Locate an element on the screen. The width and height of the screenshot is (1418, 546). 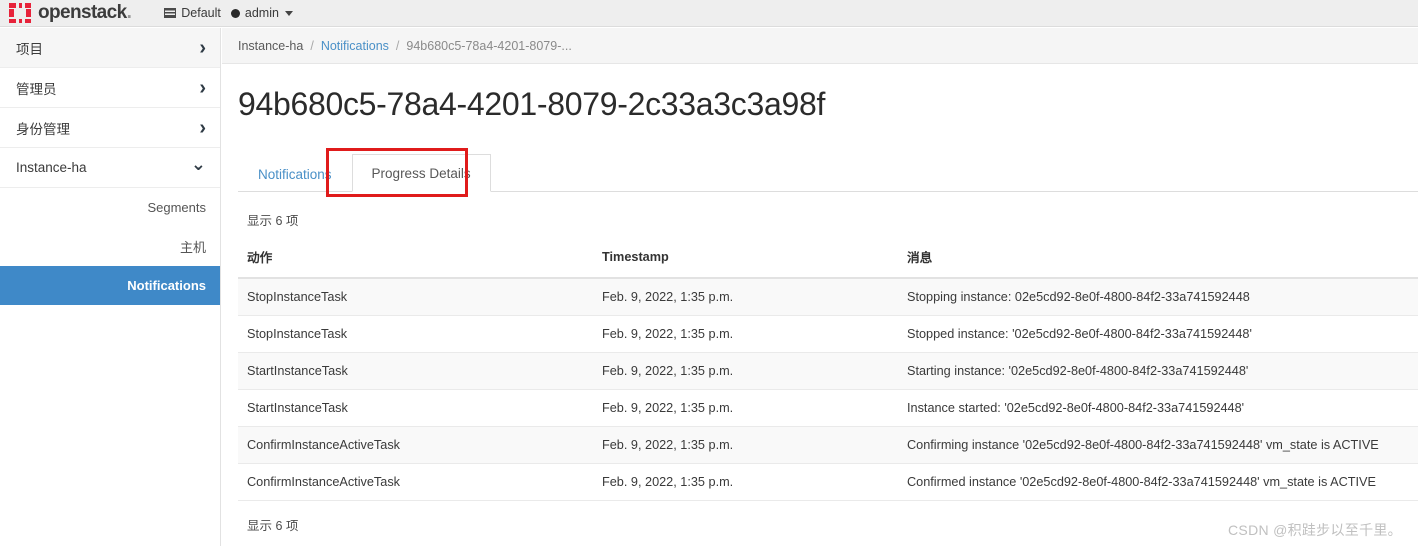
column-header-timestamp: Timestamp is located at coordinates (745, 261).